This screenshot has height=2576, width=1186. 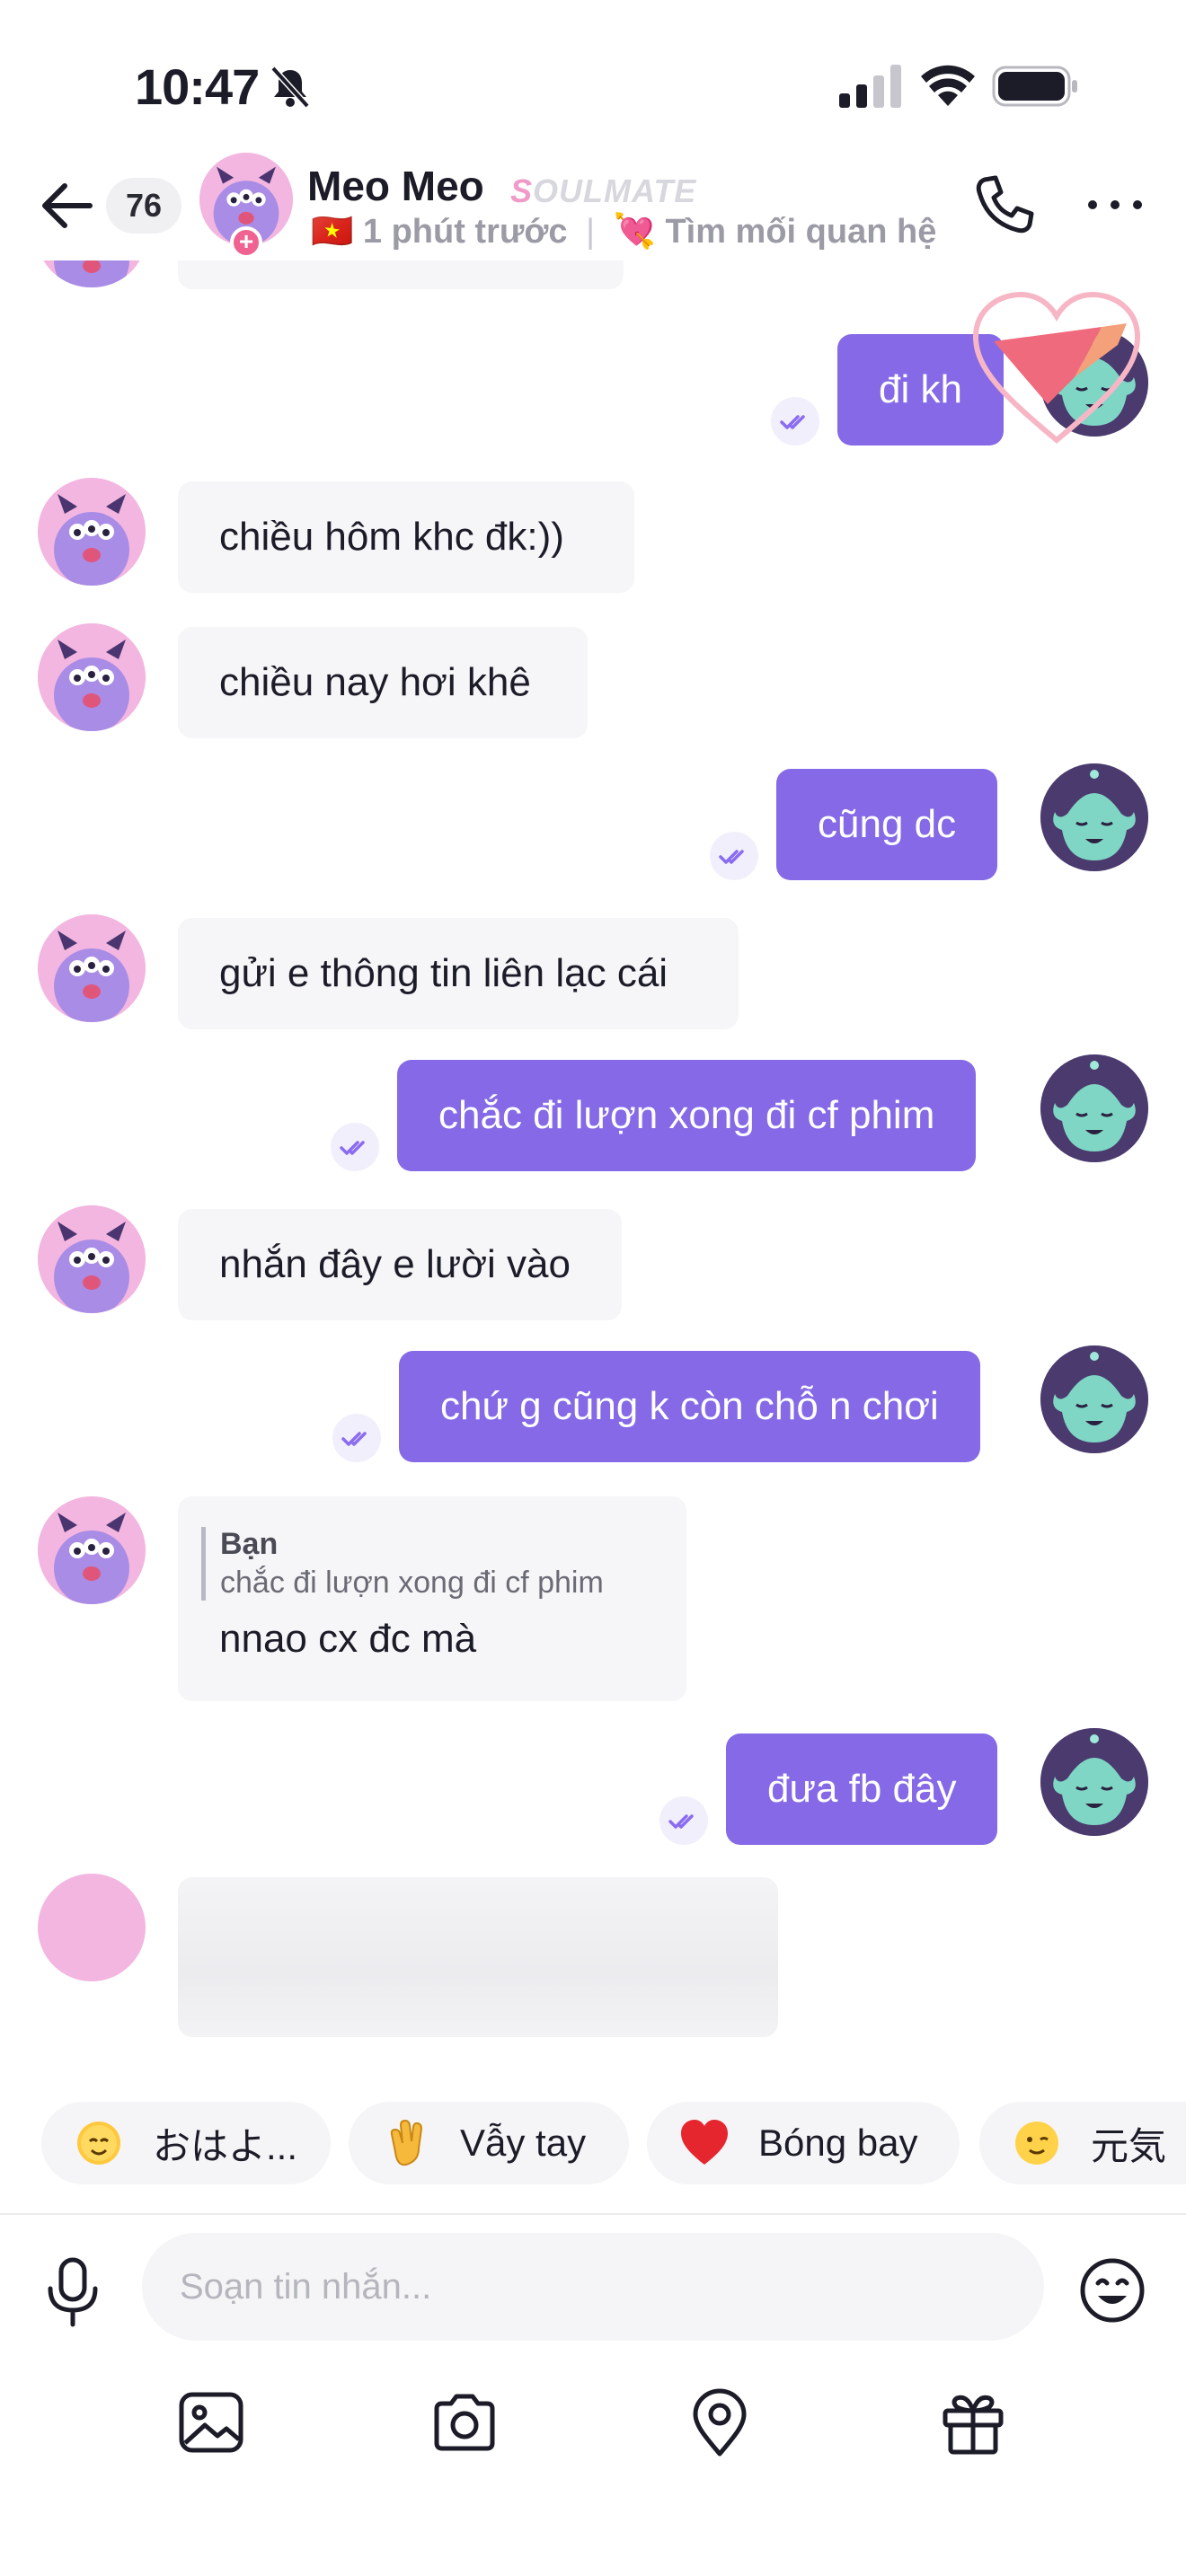 I want to click on battery-icon, so click(x=1034, y=86).